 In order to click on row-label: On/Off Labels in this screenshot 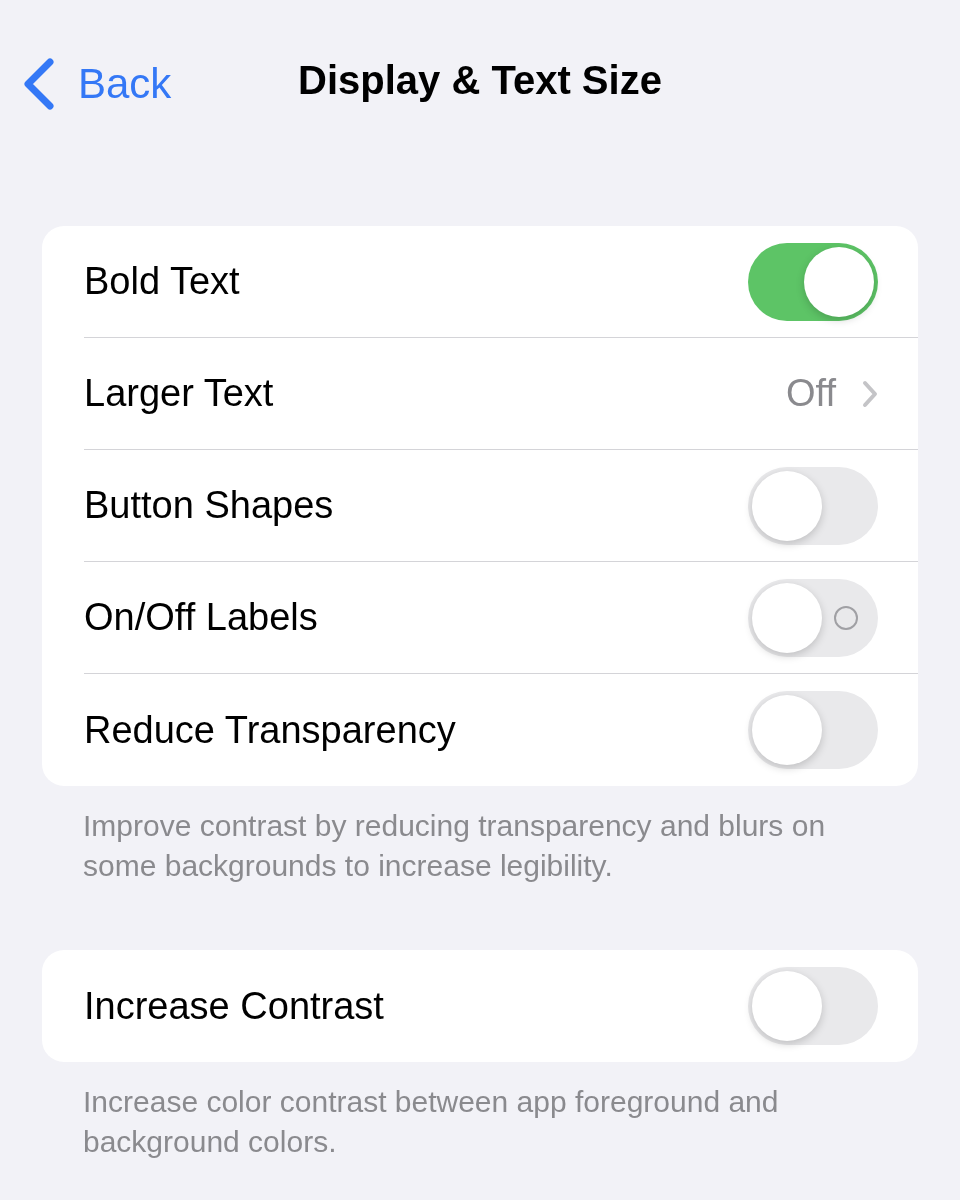, I will do `click(201, 617)`.